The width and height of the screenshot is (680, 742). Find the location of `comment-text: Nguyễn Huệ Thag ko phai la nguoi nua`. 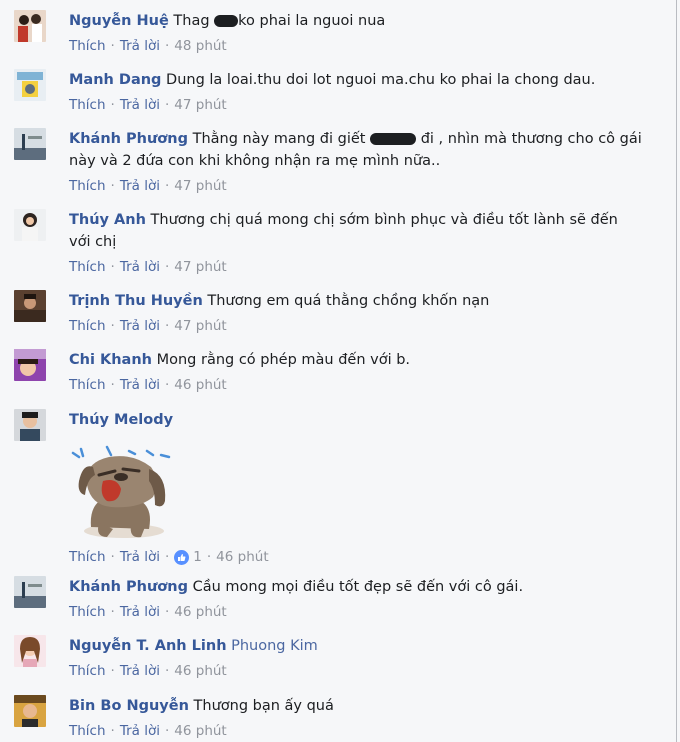

comment-text: Nguyễn Huệ Thag ko phai la nguoi nua is located at coordinates (364, 21).